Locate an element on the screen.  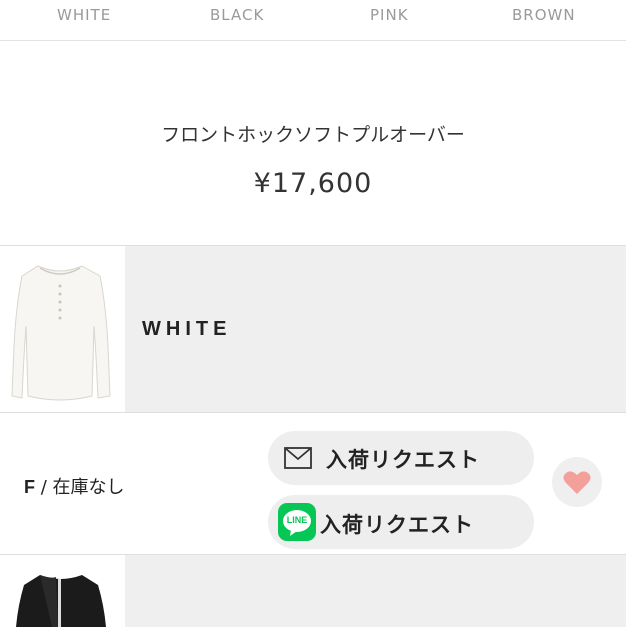
variant-info-panel is located at coordinates (375, 591).